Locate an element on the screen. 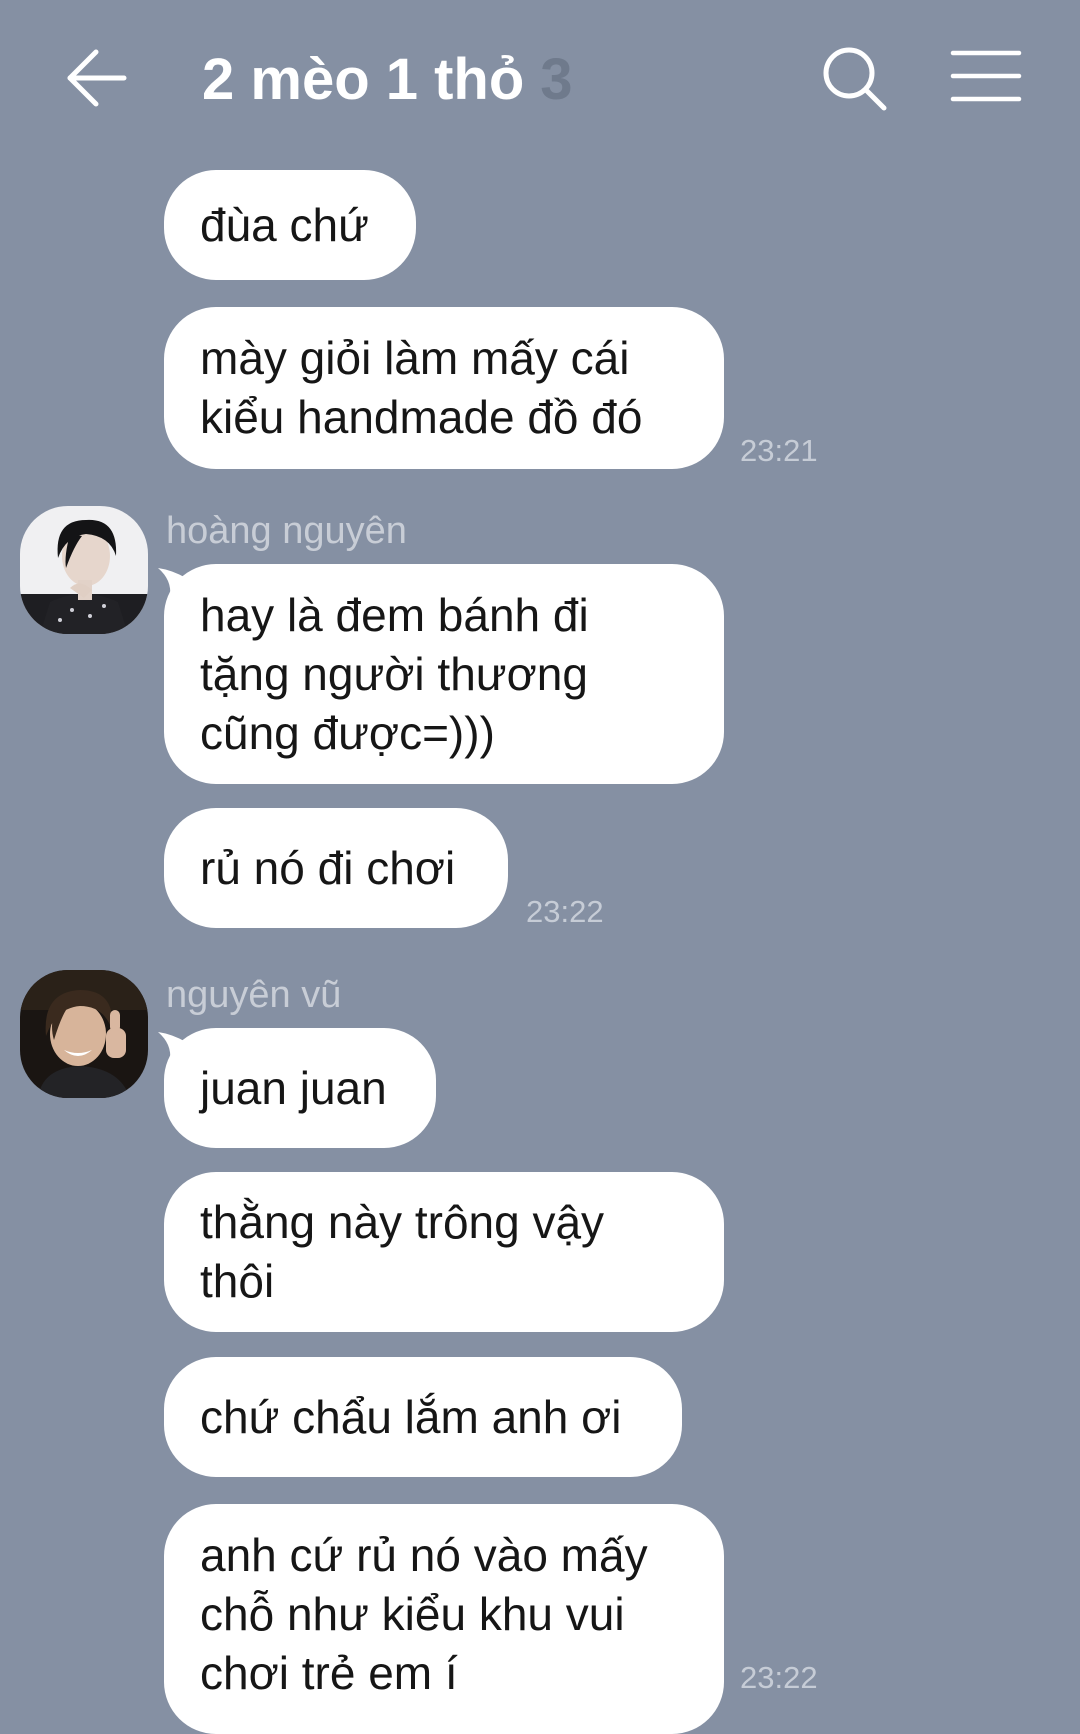 This screenshot has width=1080, height=1734. back-button is located at coordinates (97, 78).